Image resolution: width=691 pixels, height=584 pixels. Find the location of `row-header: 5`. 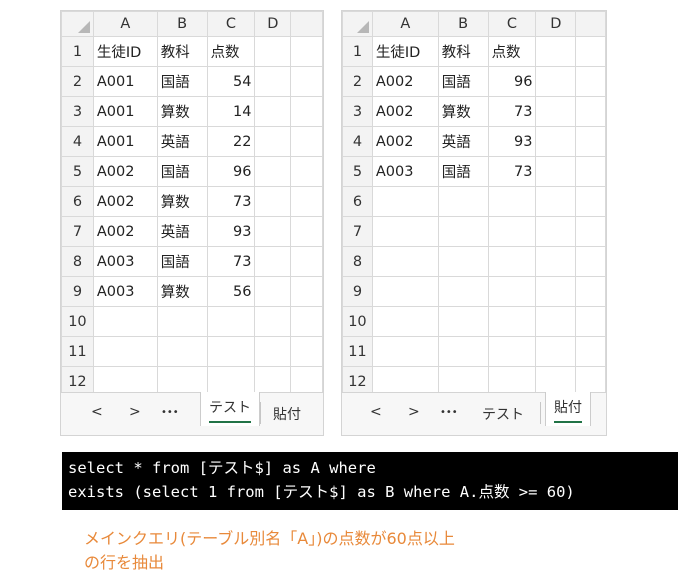

row-header: 5 is located at coordinates (77, 171).